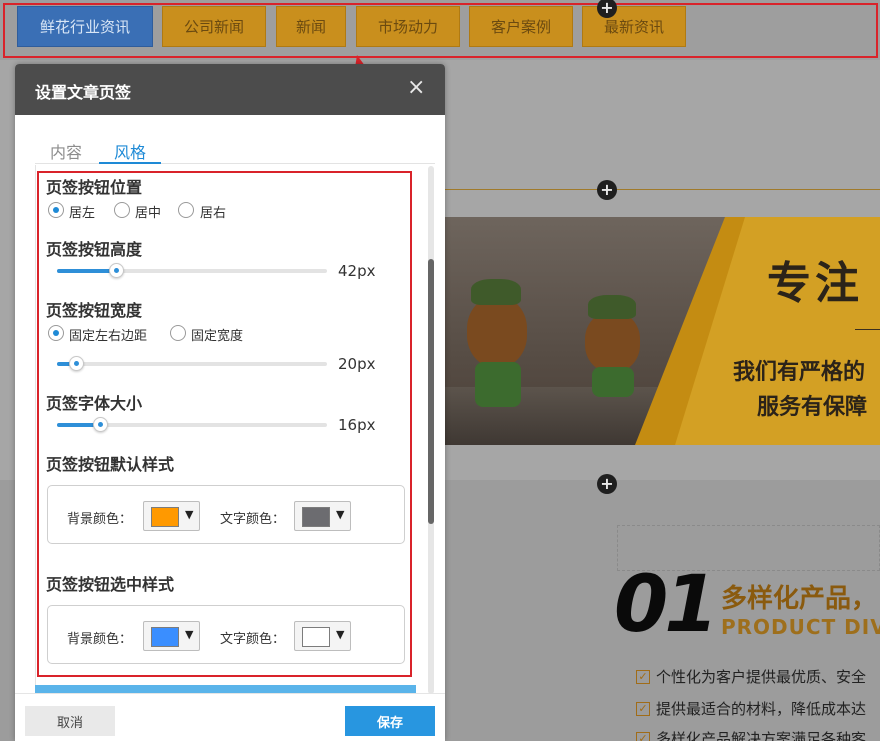 The height and width of the screenshot is (741, 880). Describe the element at coordinates (83, 92) in the screenshot. I see `dialog-title: 设置文章页签` at that location.